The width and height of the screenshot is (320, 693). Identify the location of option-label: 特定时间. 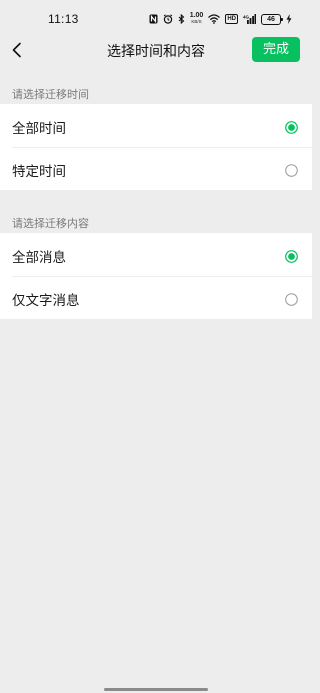
(39, 172).